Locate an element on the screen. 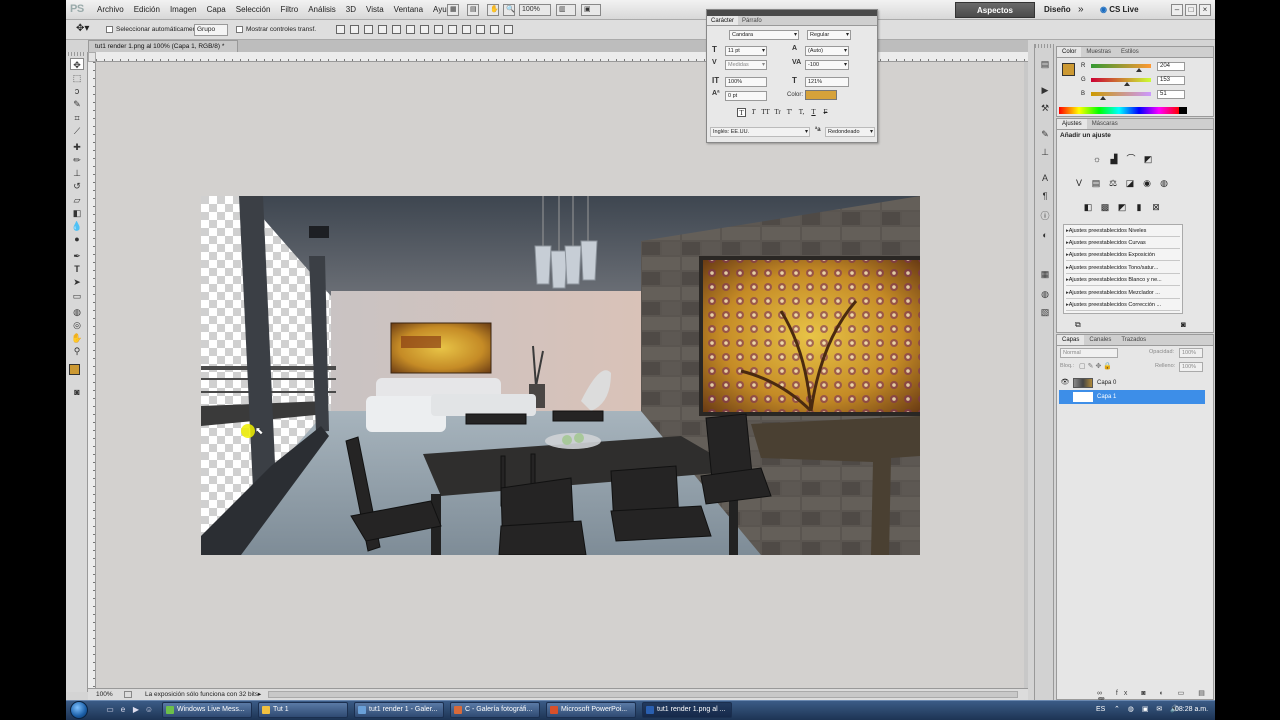  blue-value-field: 51 is located at coordinates (1171, 94).